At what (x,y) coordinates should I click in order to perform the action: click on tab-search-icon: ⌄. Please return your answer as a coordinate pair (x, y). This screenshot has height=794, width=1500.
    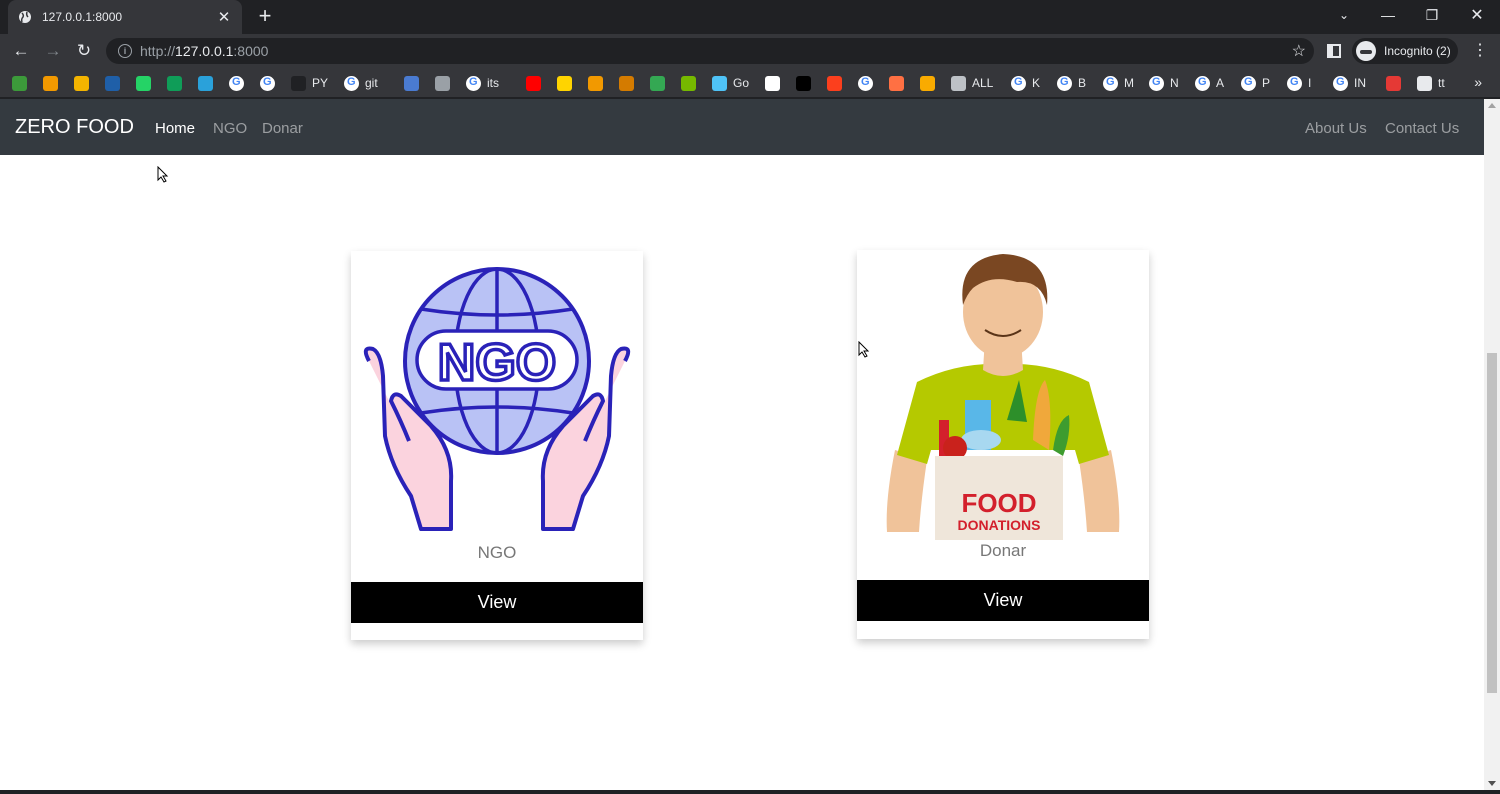
    Looking at the image, I should click on (1344, 15).